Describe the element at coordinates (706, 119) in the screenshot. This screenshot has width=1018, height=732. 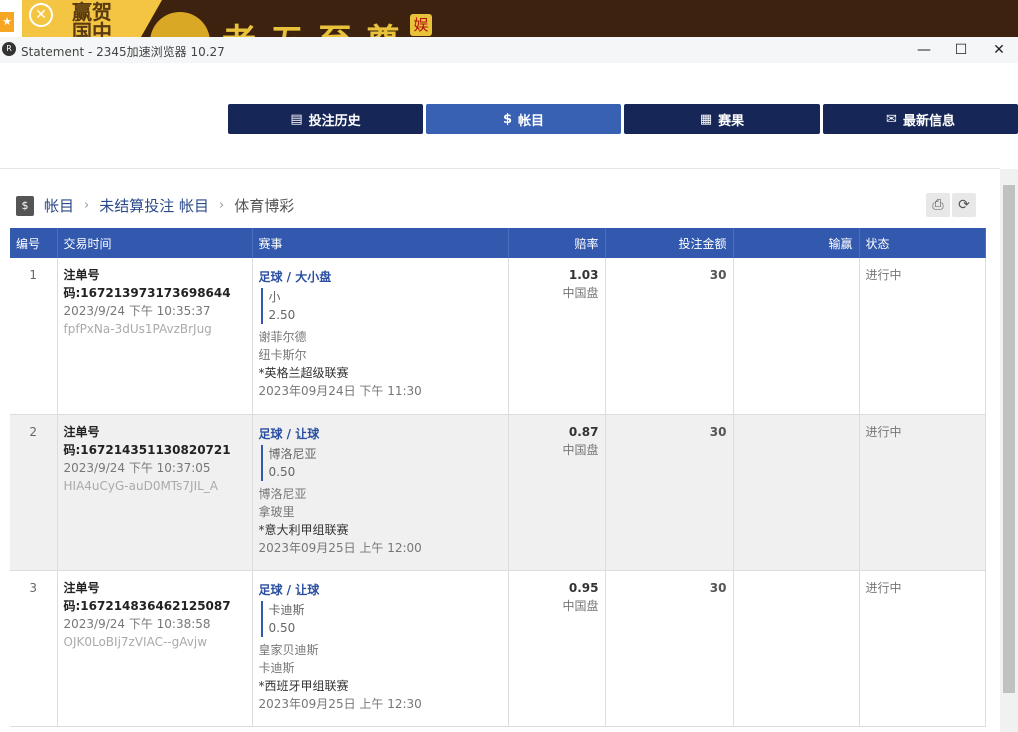
I see `scoreboard-icon: ▦` at that location.